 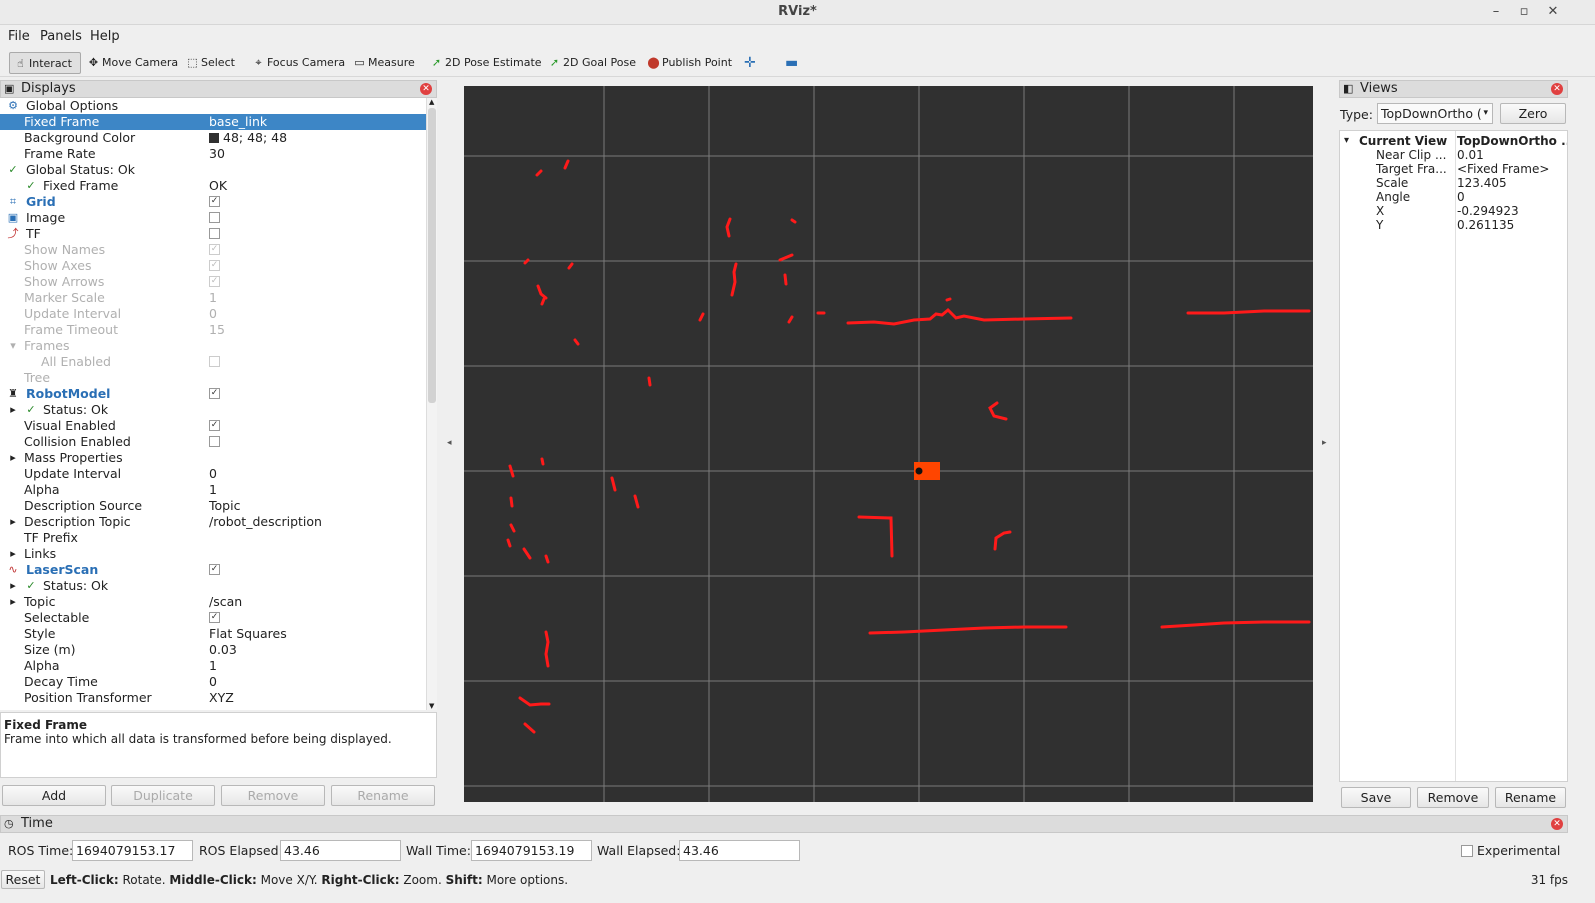 I want to click on menu-panels: Panels, so click(x=61, y=36).